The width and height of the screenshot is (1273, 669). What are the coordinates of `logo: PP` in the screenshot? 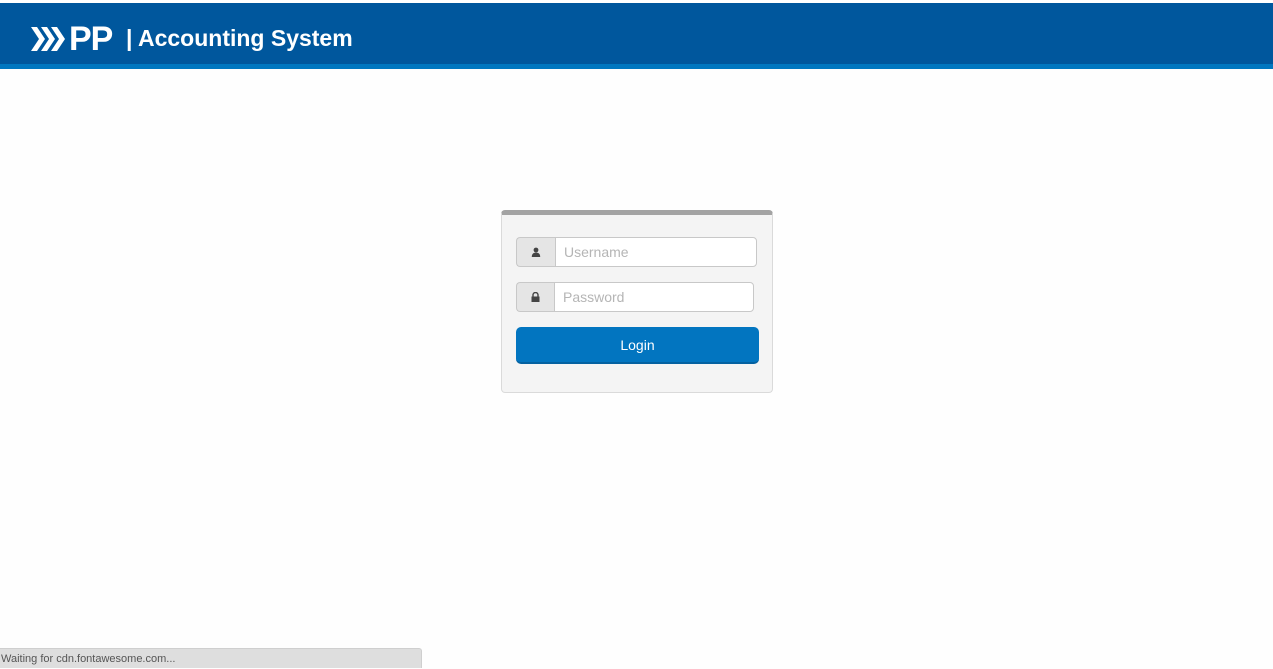 It's located at (72, 39).